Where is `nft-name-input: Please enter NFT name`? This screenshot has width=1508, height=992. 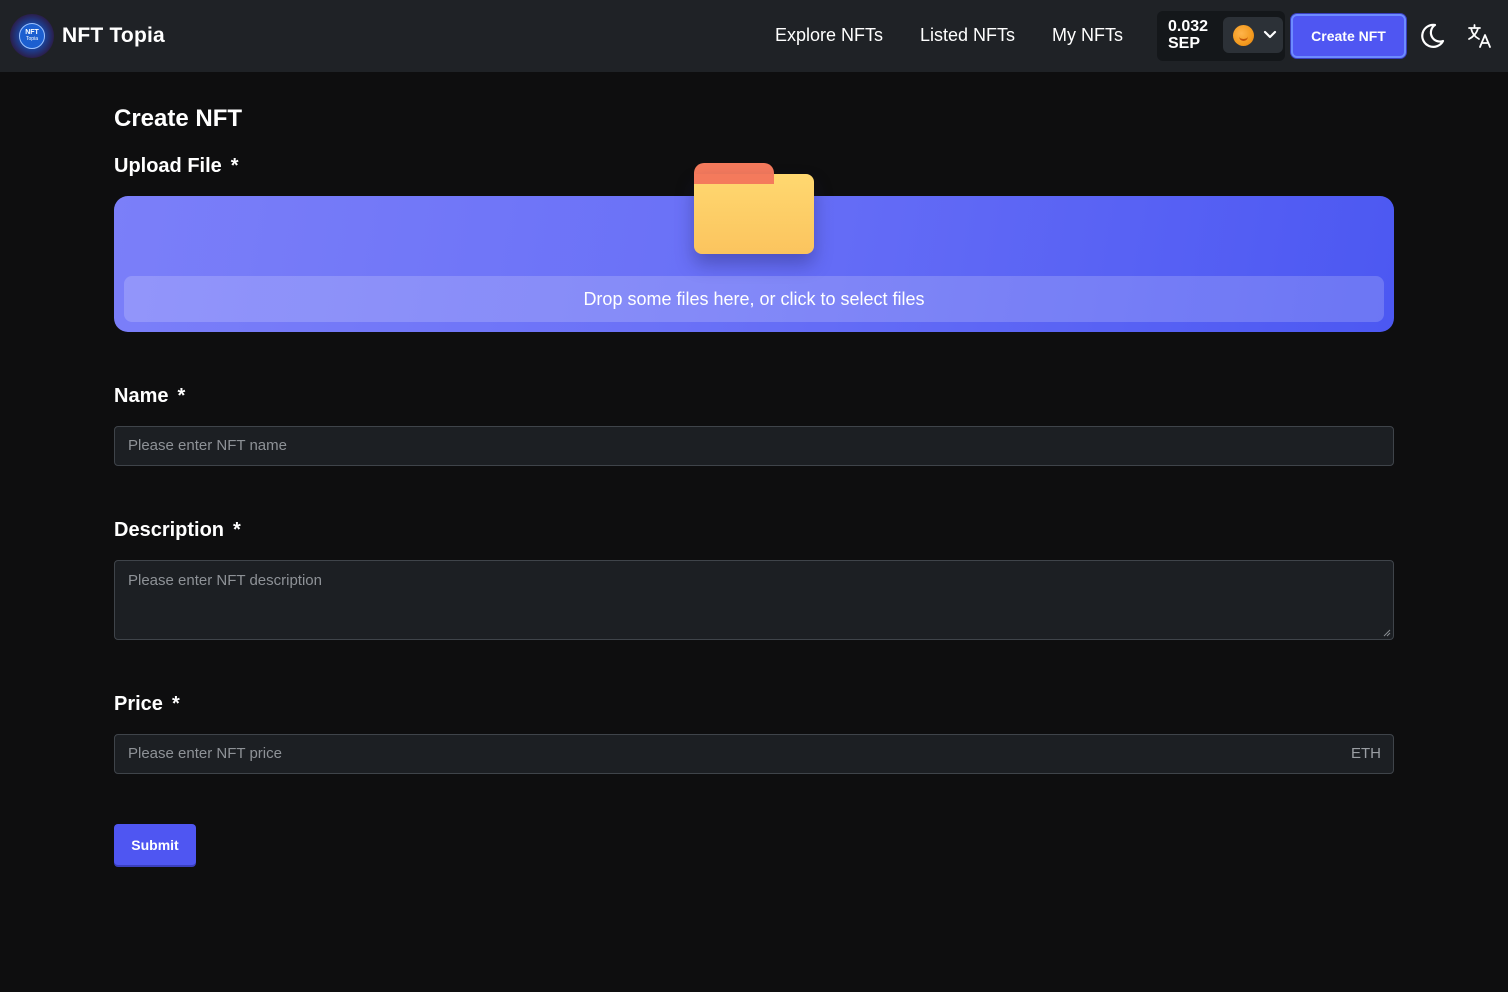
nft-name-input: Please enter NFT name is located at coordinates (754, 446).